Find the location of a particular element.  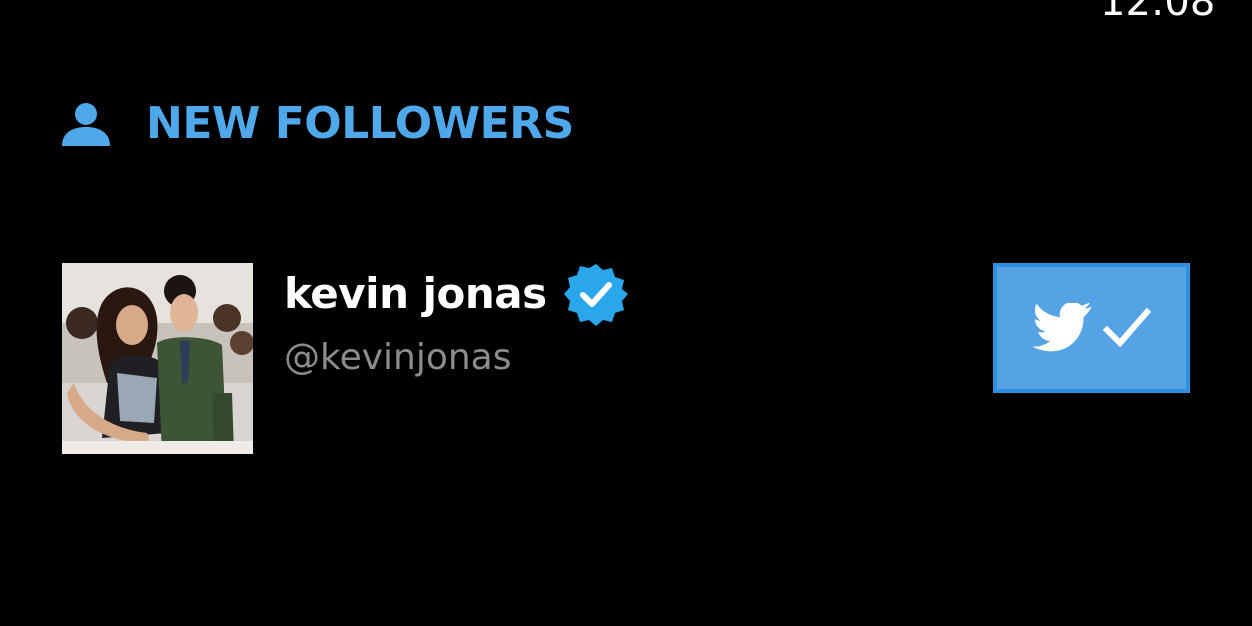

checkmark-icon is located at coordinates (1126, 327).